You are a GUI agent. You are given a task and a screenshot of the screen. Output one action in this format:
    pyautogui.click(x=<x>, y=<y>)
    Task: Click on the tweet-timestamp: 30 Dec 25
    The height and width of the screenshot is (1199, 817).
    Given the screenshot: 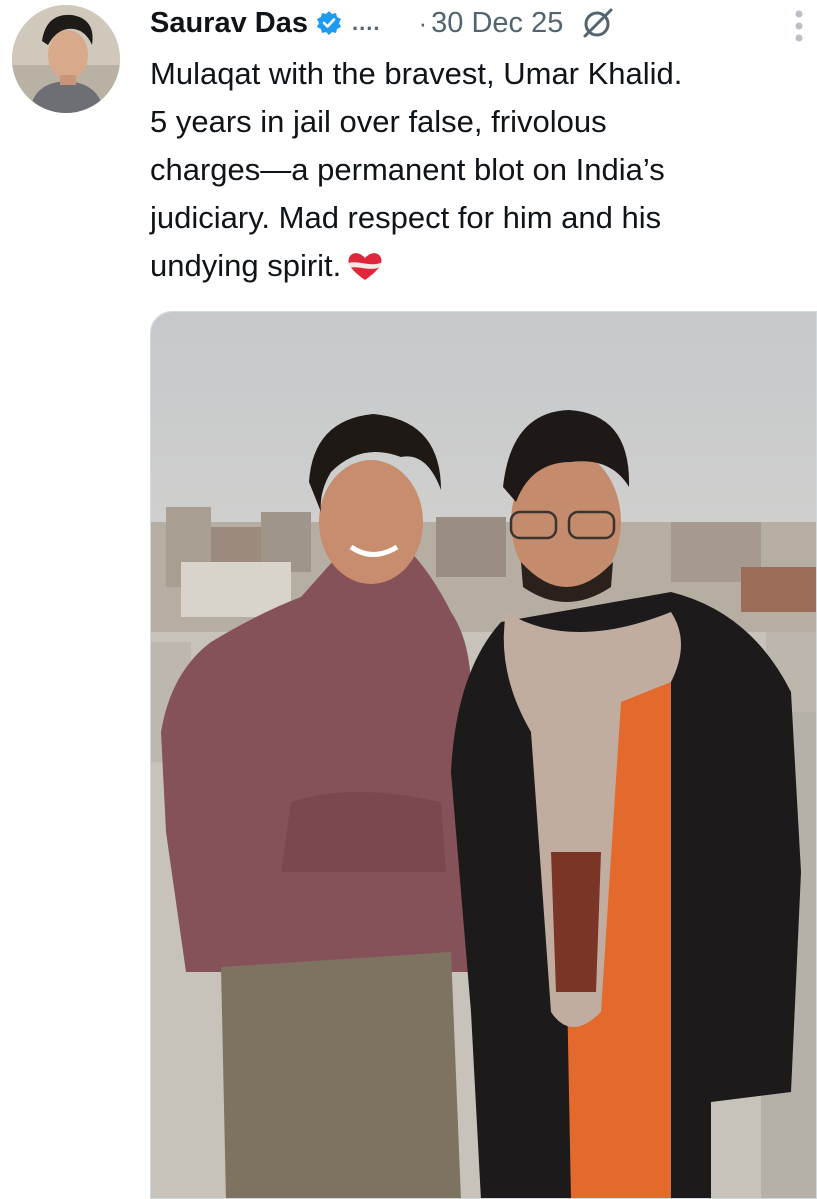 What is the action you would take?
    pyautogui.click(x=497, y=23)
    